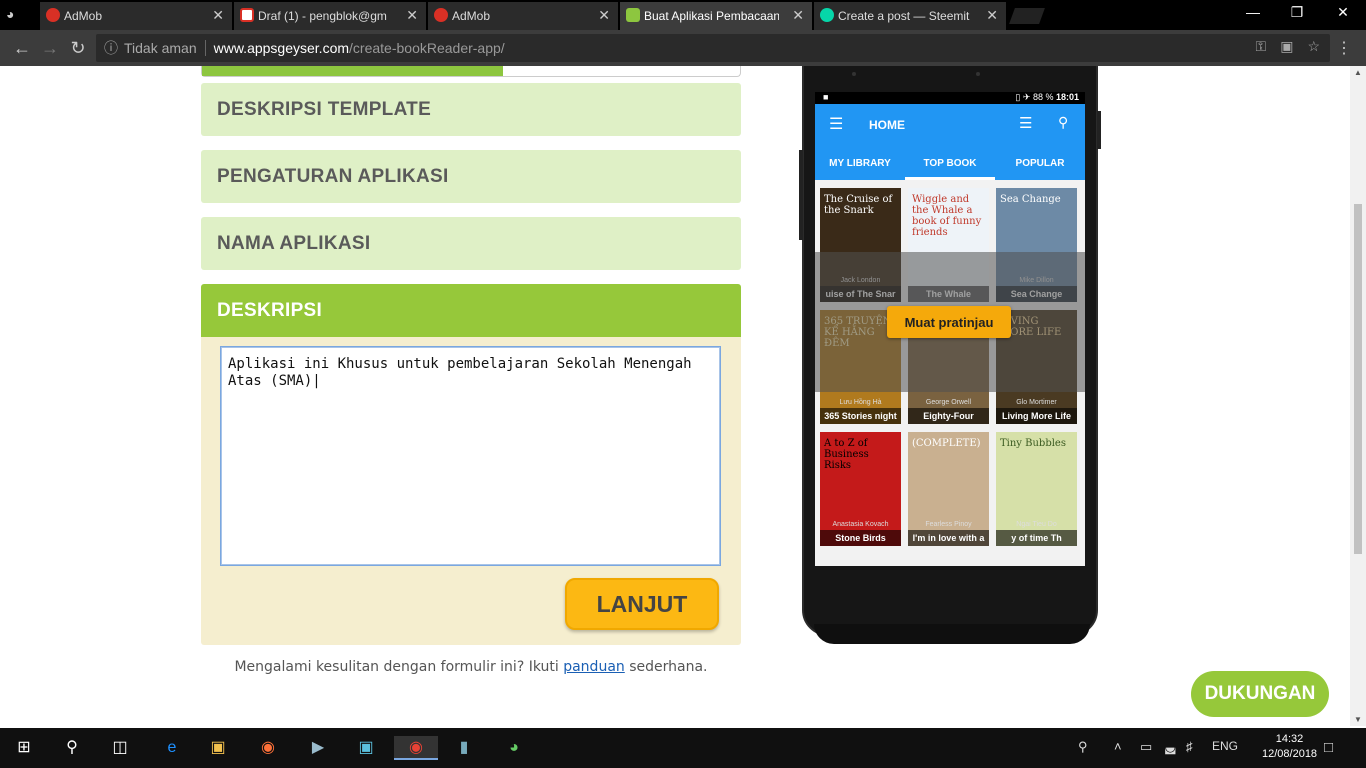 The height and width of the screenshot is (768, 1366). I want to click on hamburger-icon: ☰, so click(836, 124).